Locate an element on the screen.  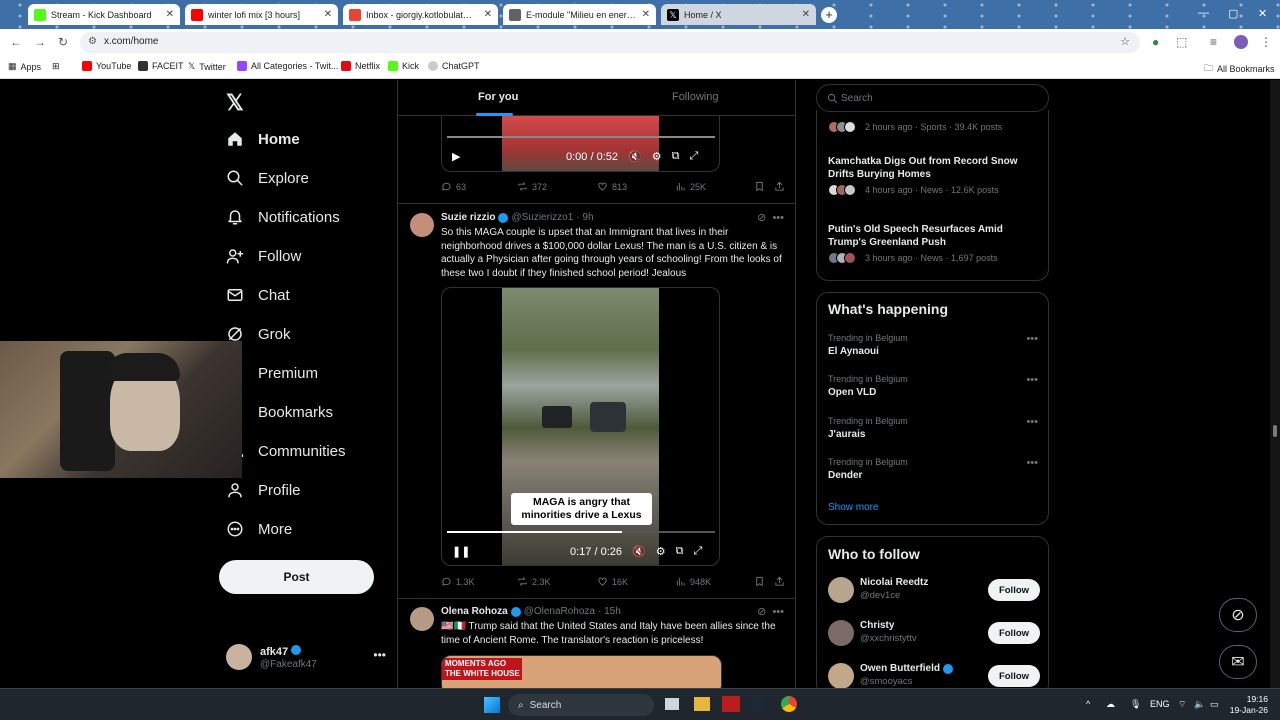
reply-button: 63 is located at coordinates (453, 186).